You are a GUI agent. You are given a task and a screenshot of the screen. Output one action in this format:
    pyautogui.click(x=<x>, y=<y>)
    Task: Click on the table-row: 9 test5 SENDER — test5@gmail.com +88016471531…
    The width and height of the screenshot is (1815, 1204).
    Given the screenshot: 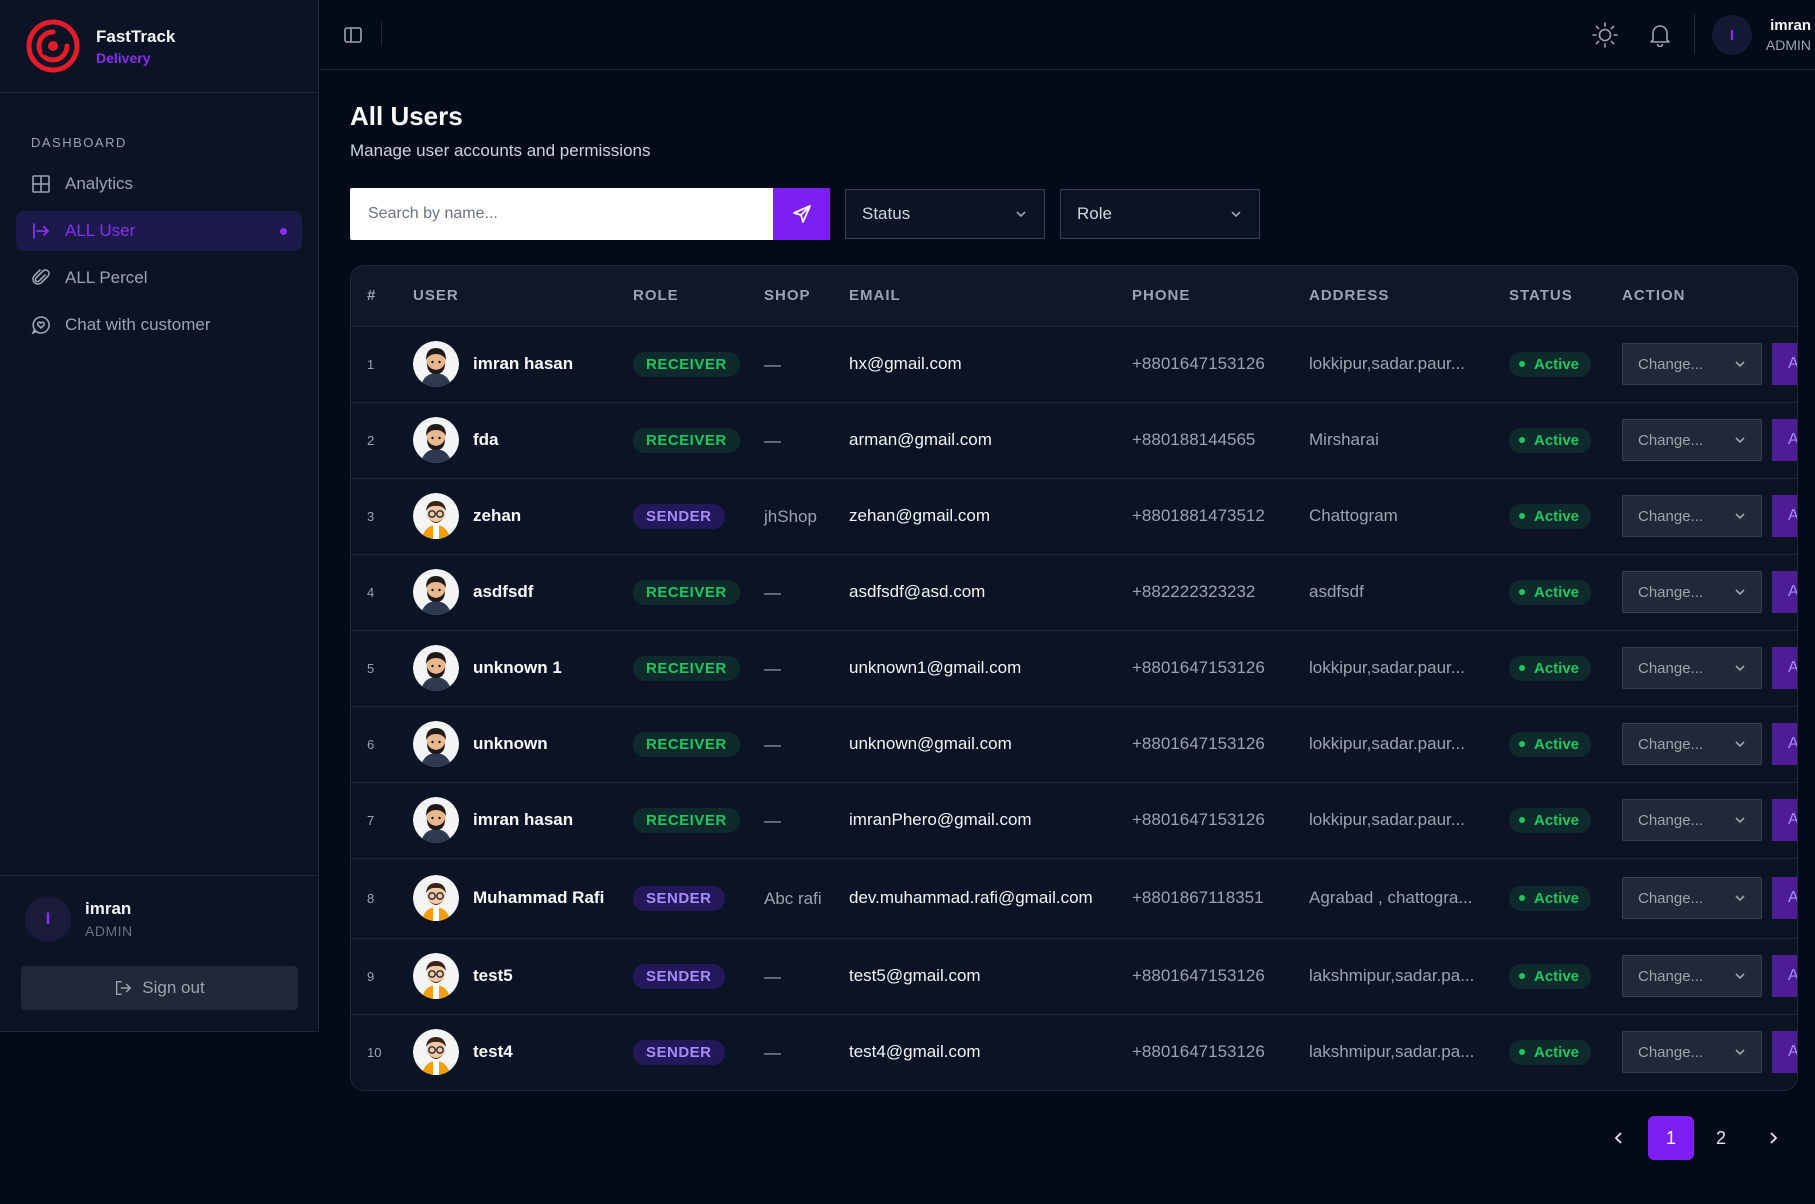 What is the action you would take?
    pyautogui.click(x=1074, y=975)
    